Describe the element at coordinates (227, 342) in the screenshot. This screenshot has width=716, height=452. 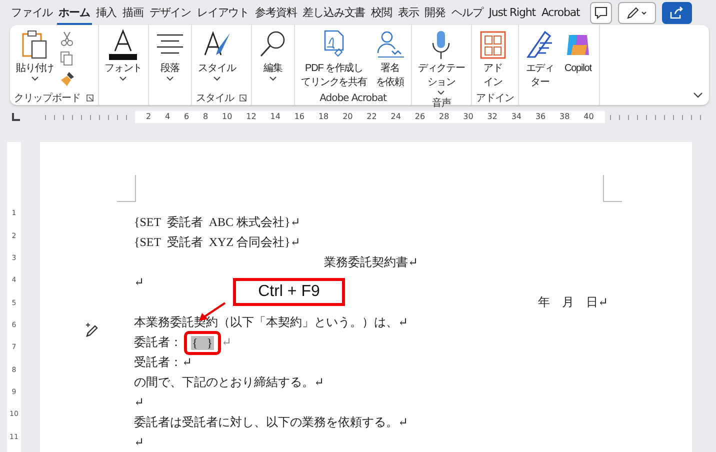
I see `paragraph-mark: ↵` at that location.